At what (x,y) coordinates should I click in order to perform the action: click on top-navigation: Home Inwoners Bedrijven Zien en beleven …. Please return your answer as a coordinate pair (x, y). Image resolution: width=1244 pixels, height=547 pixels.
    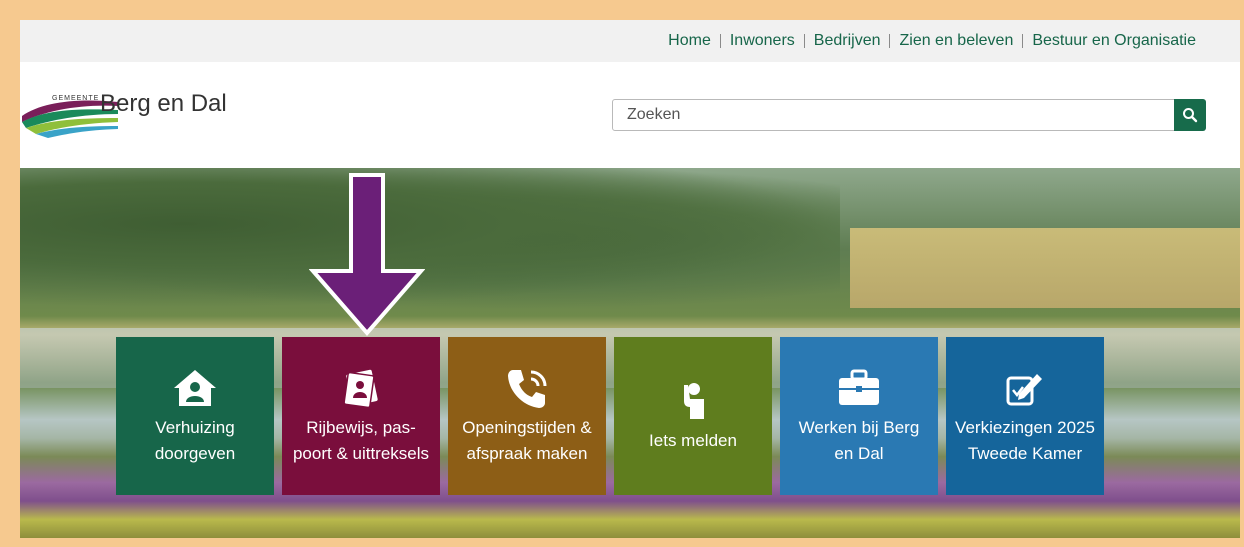
    Looking at the image, I should click on (630, 41).